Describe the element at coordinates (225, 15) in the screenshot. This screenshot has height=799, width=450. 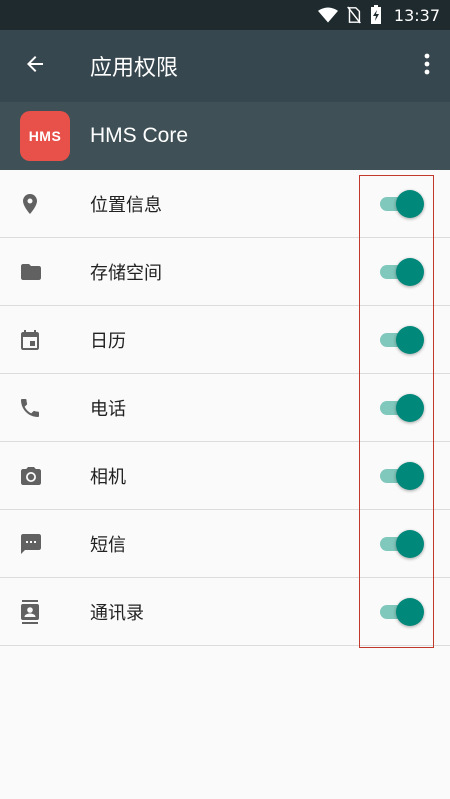
I see `status-bar: 13:37` at that location.